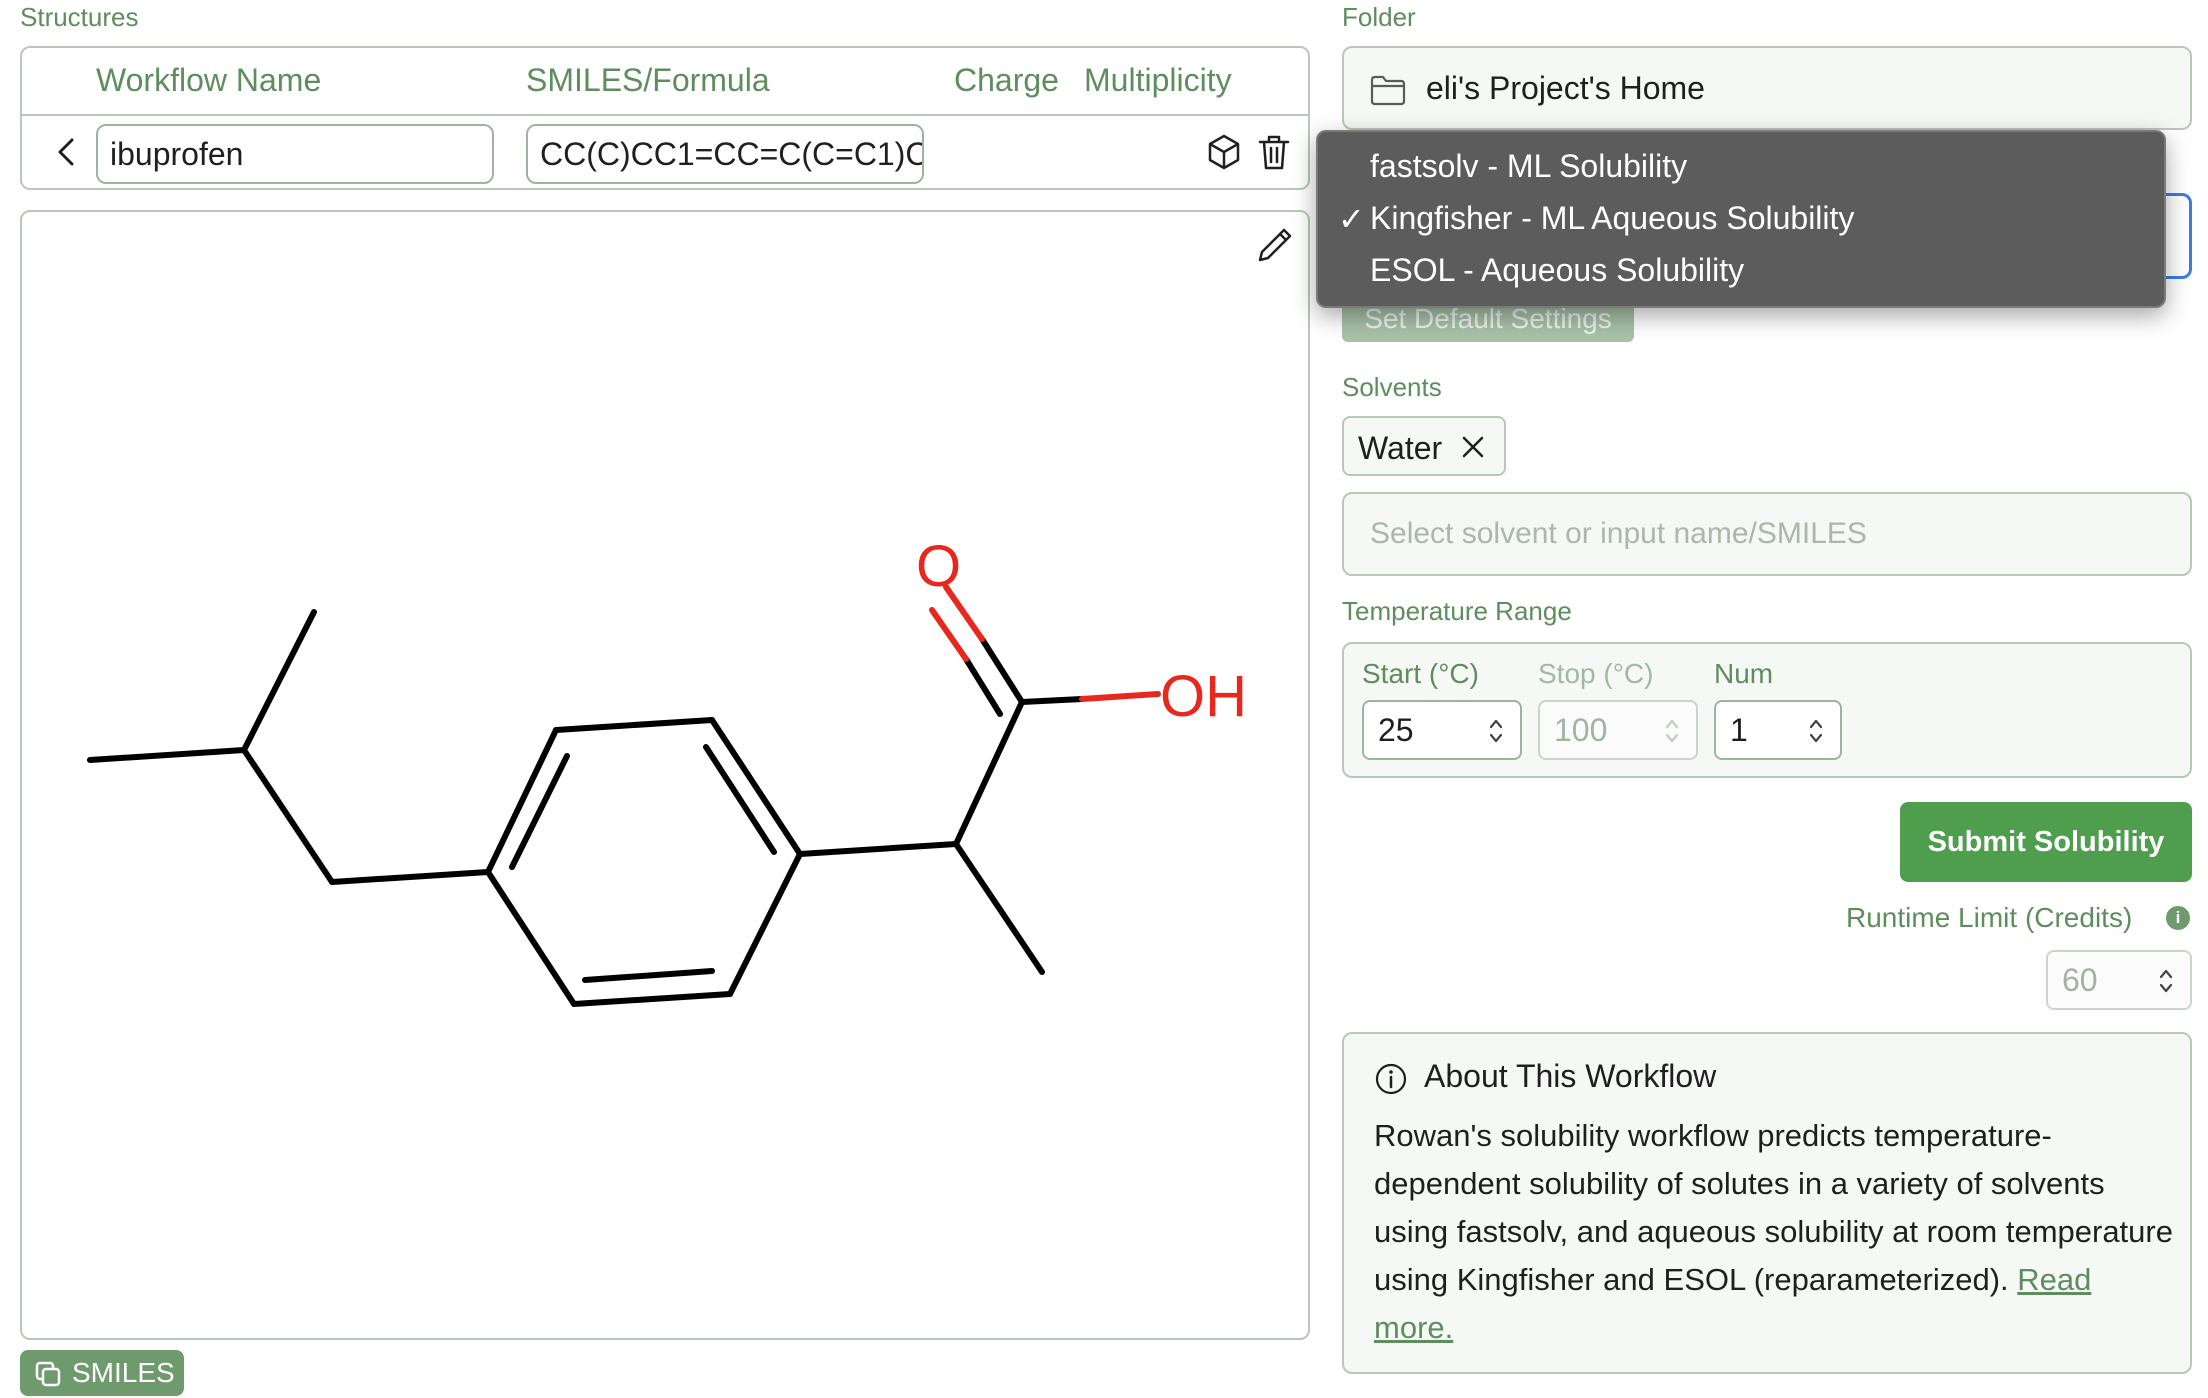  I want to click on stop-temp-value: 100, so click(1581, 730).